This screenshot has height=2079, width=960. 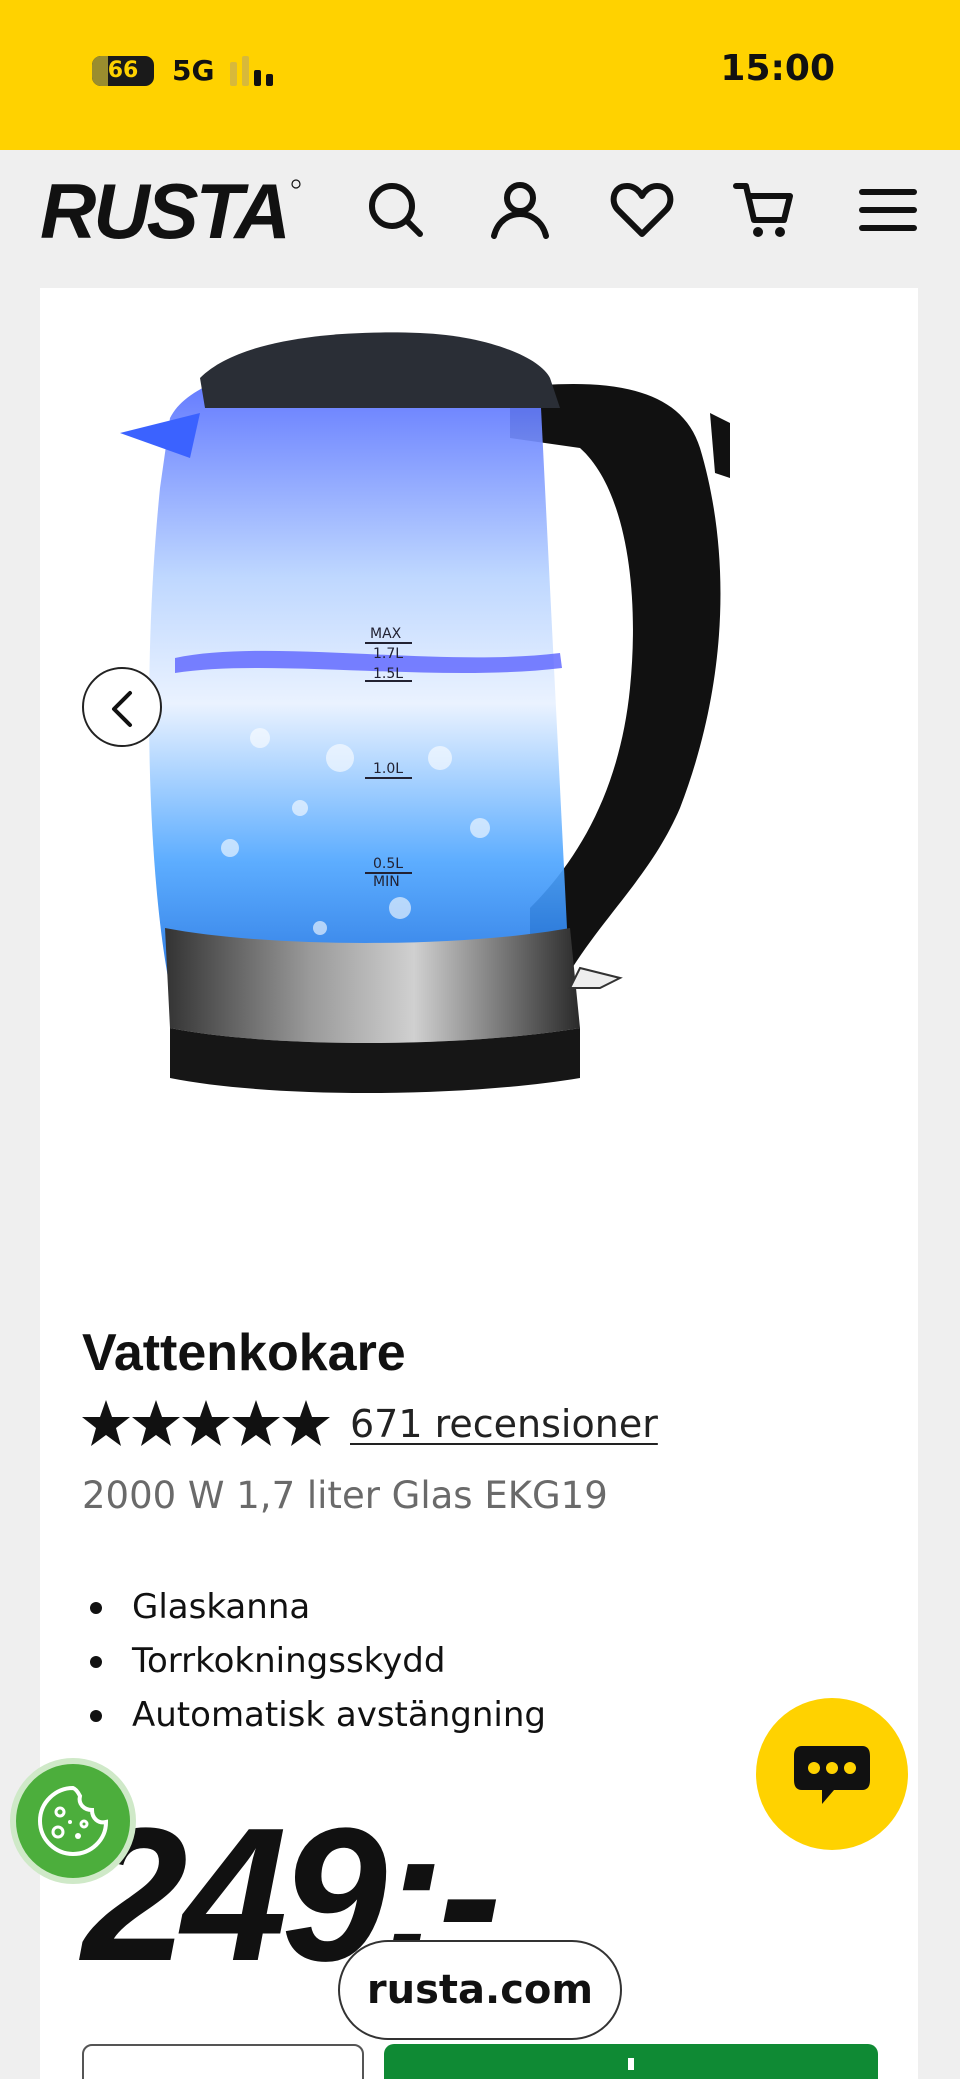 I want to click on logo-text: RUSTA, so click(x=164, y=210).